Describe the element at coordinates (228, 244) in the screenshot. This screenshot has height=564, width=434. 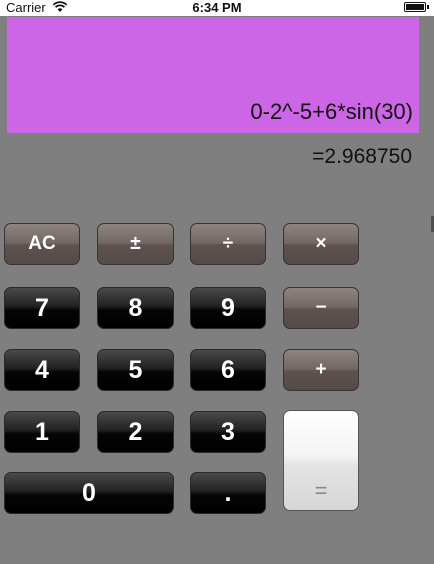
I see `divide-button: ÷` at that location.